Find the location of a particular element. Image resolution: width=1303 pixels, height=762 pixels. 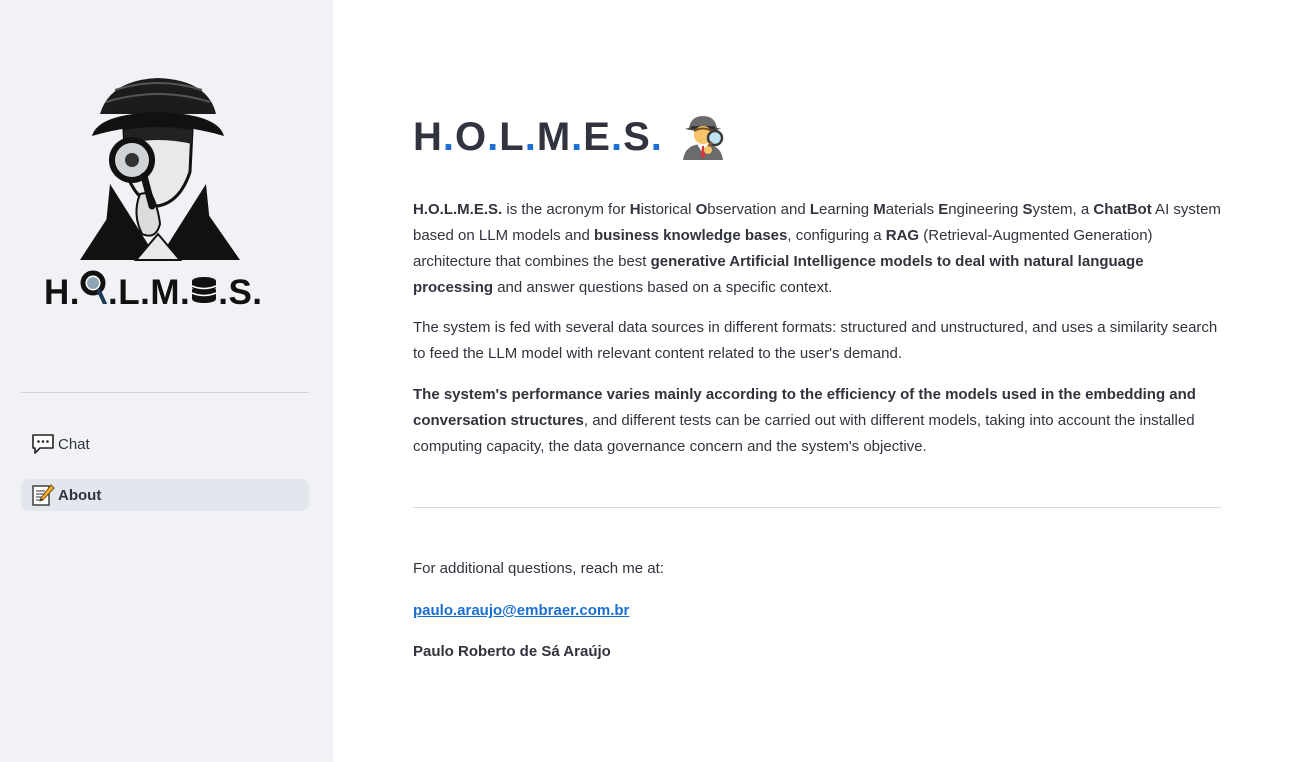

title-letter: E is located at coordinates (597, 136).